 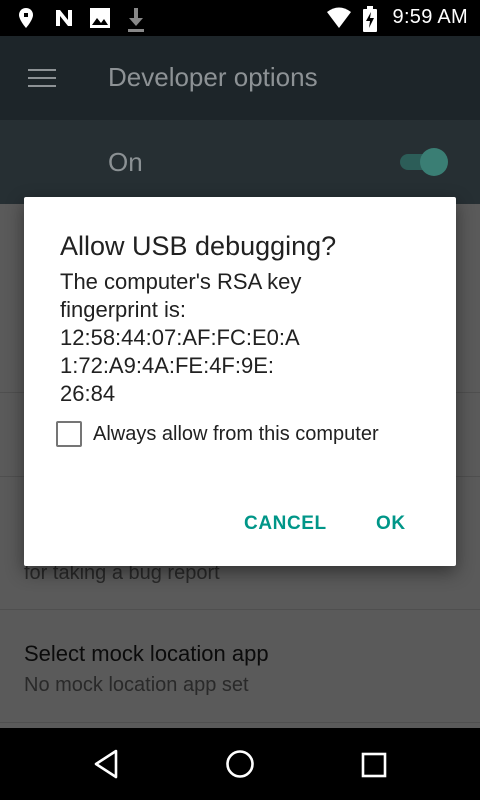 What do you see at coordinates (213, 77) in the screenshot?
I see `page-title: Developer options` at bounding box center [213, 77].